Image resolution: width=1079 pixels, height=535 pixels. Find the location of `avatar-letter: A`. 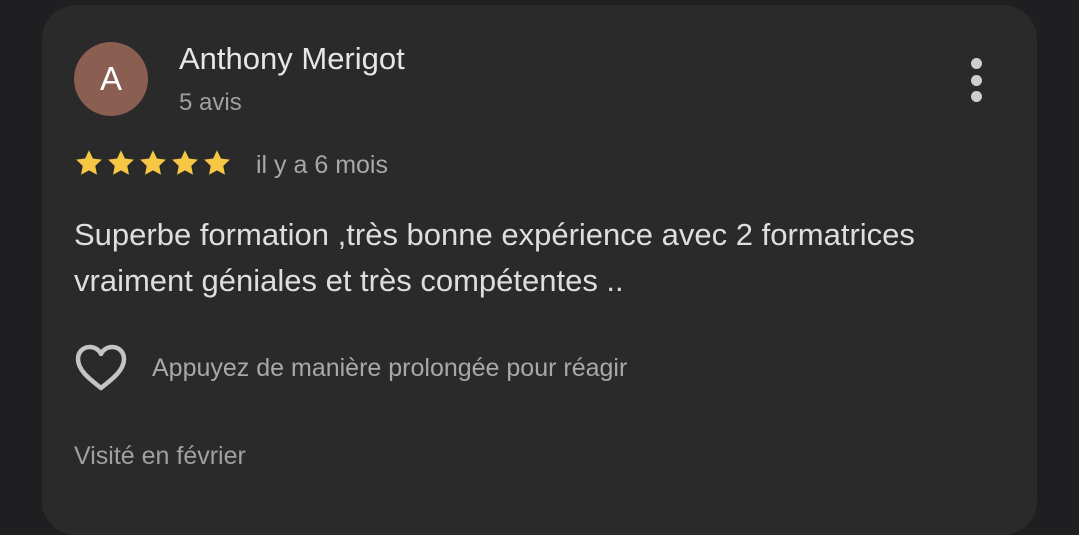

avatar-letter: A is located at coordinates (110, 78).